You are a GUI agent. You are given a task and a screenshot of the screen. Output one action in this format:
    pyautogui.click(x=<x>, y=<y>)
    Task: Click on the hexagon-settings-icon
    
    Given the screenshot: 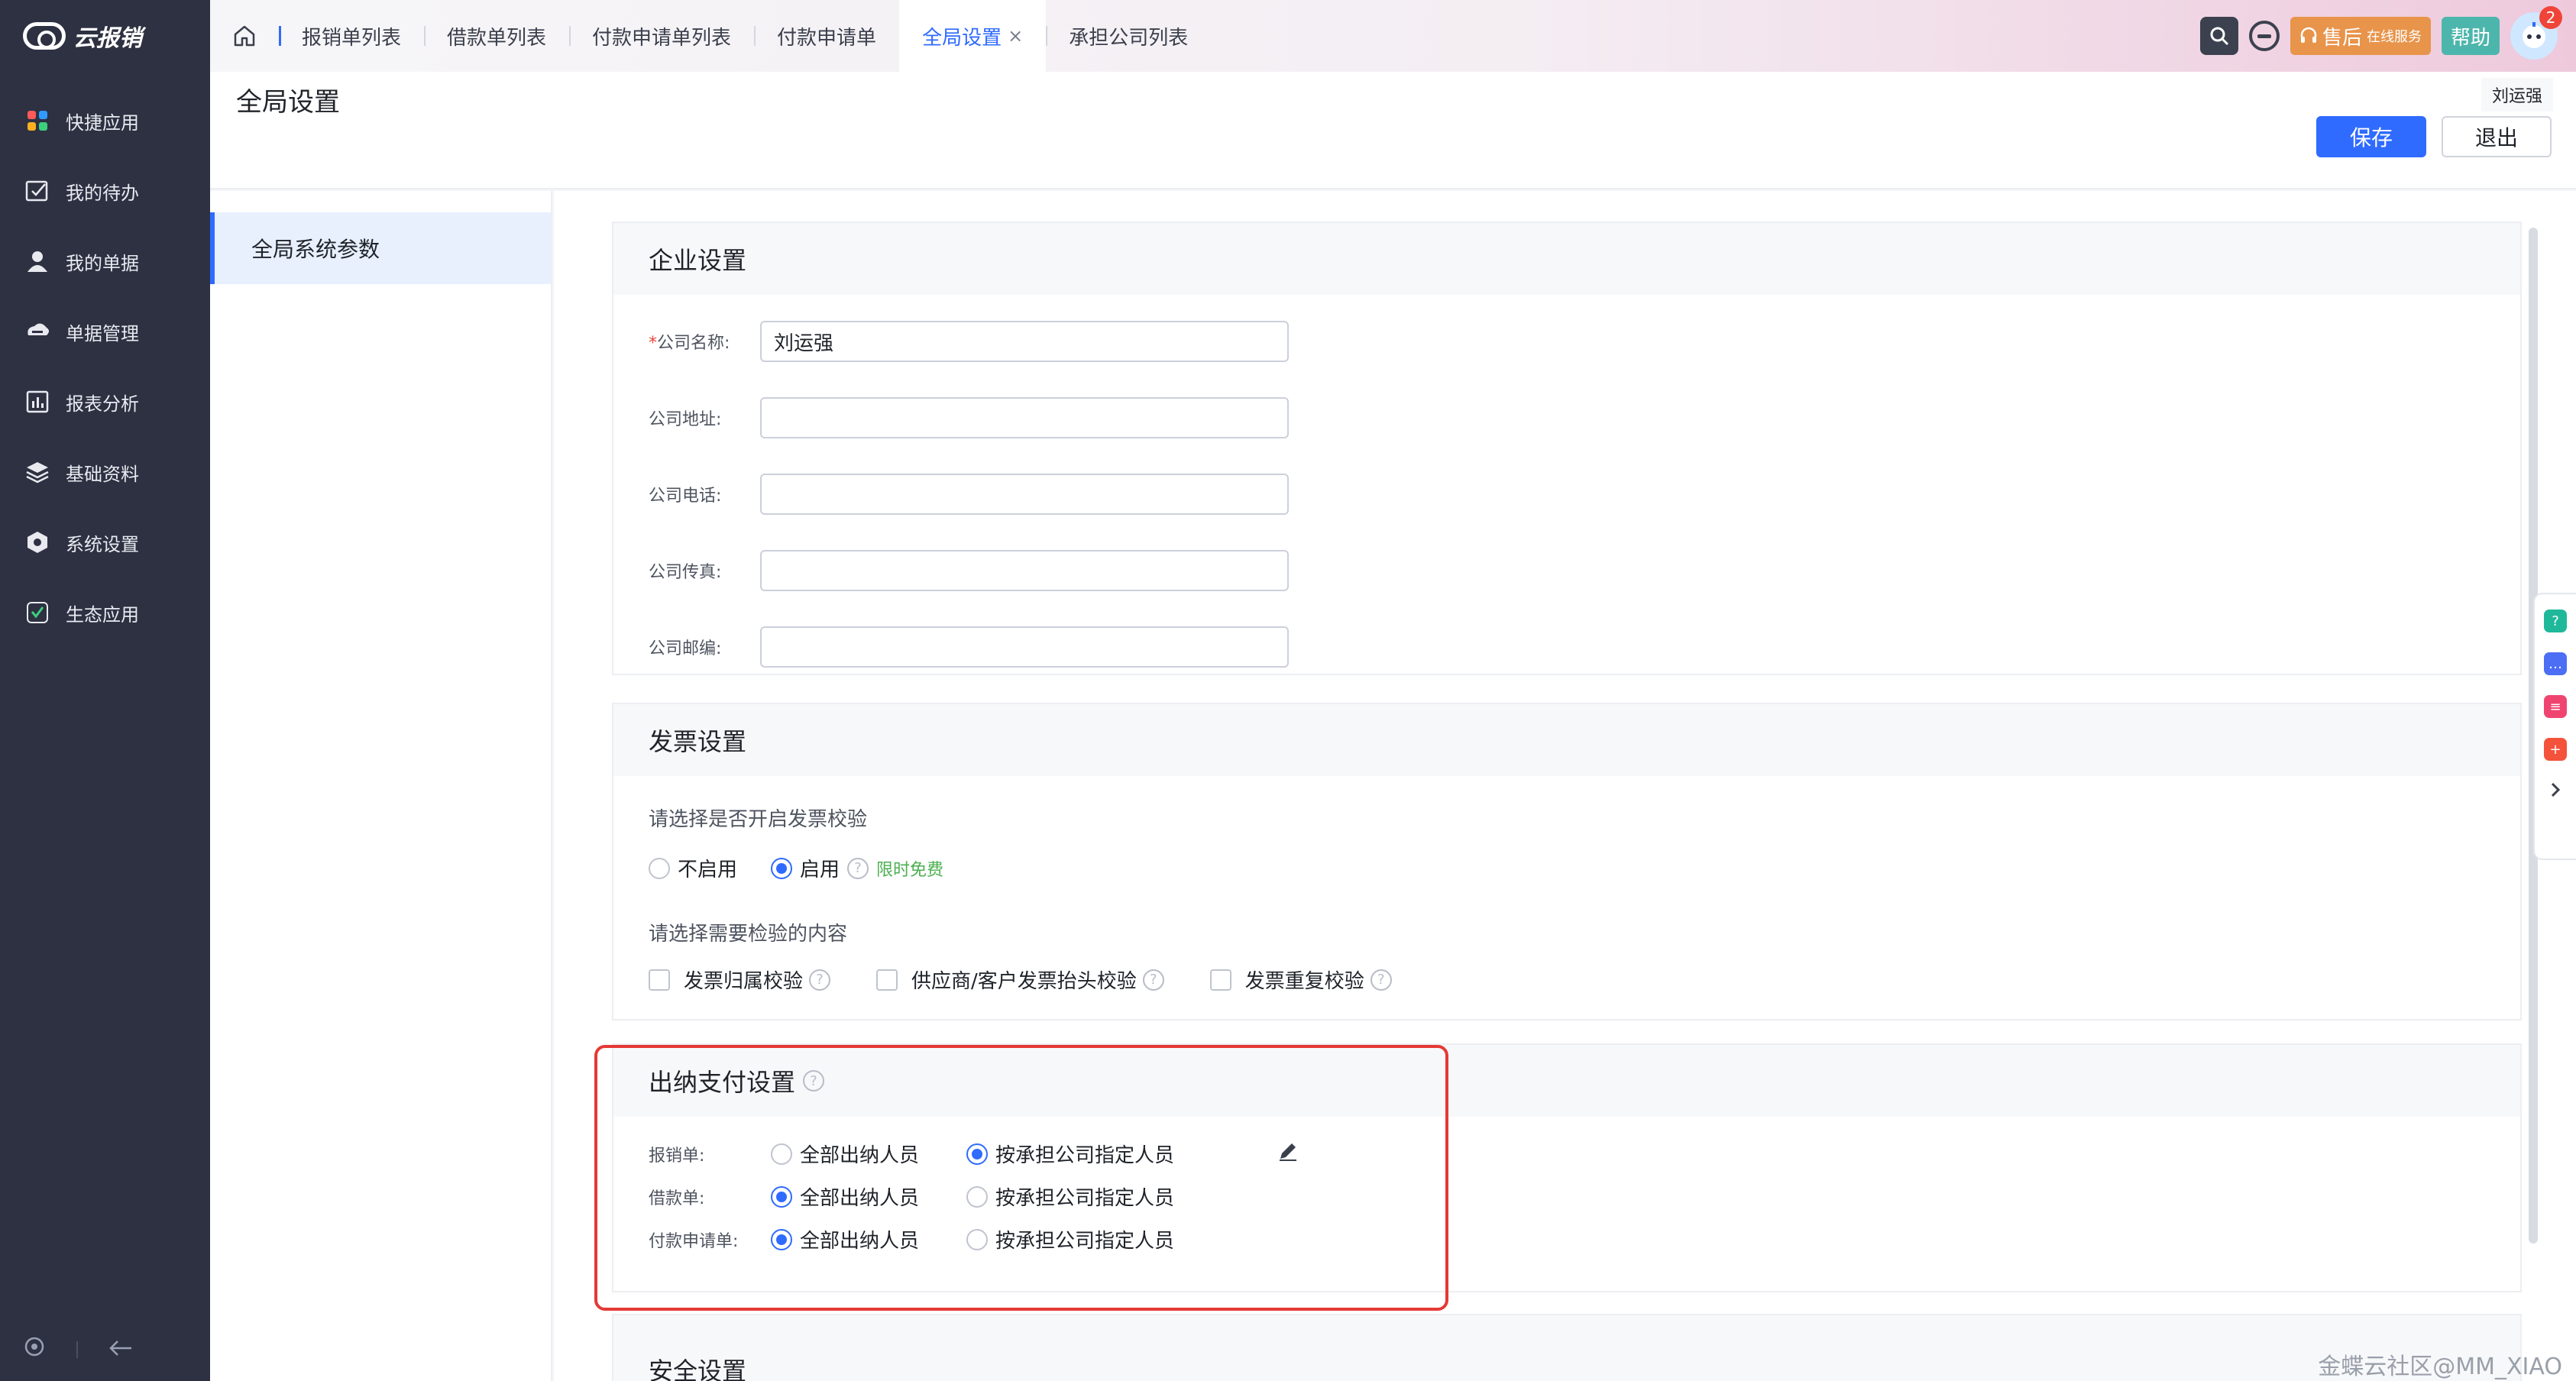 What is the action you would take?
    pyautogui.click(x=37, y=542)
    